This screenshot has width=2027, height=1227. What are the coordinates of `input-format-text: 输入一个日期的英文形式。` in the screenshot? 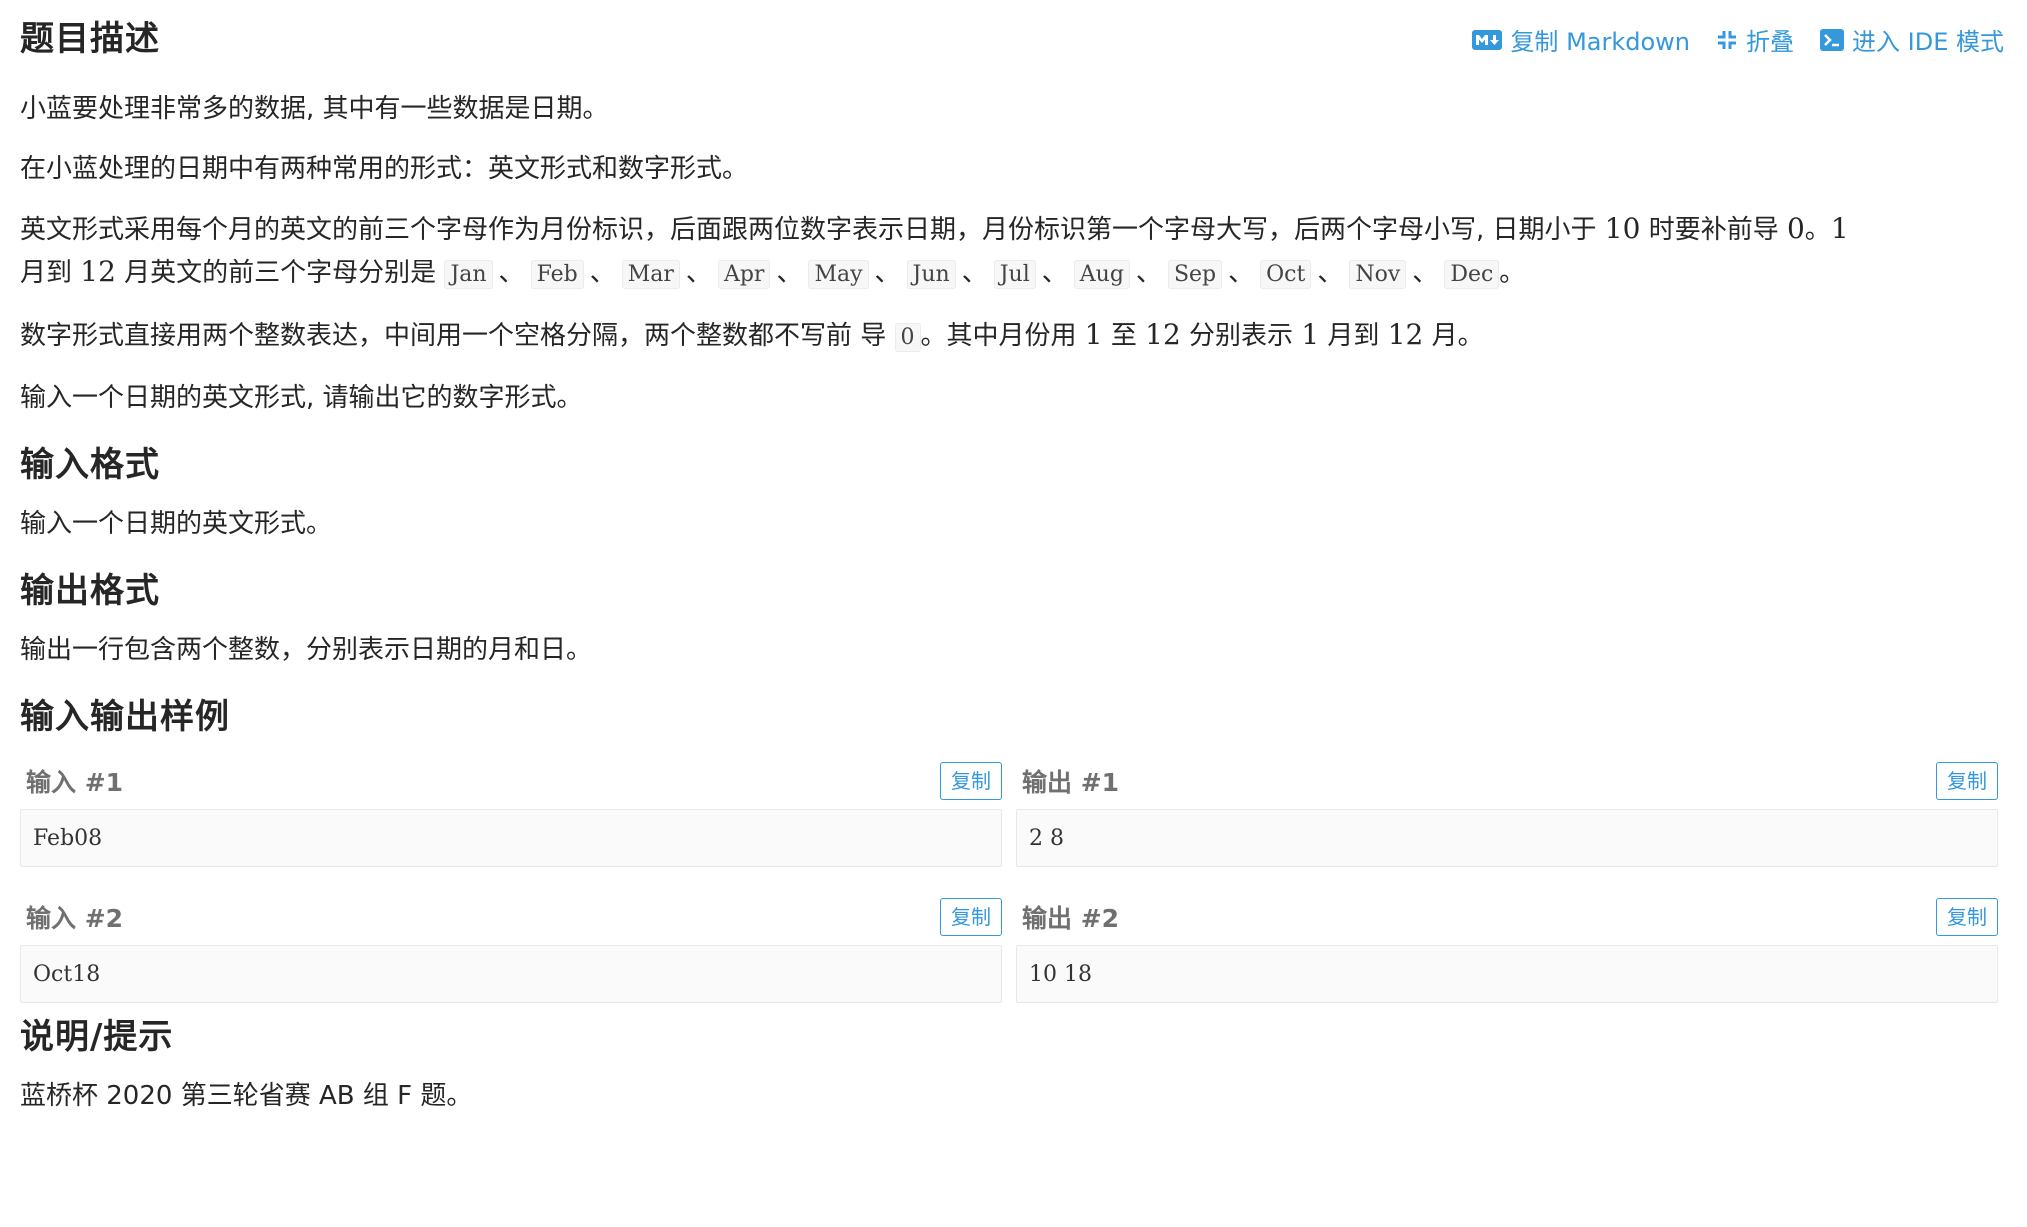 It's located at (176, 524).